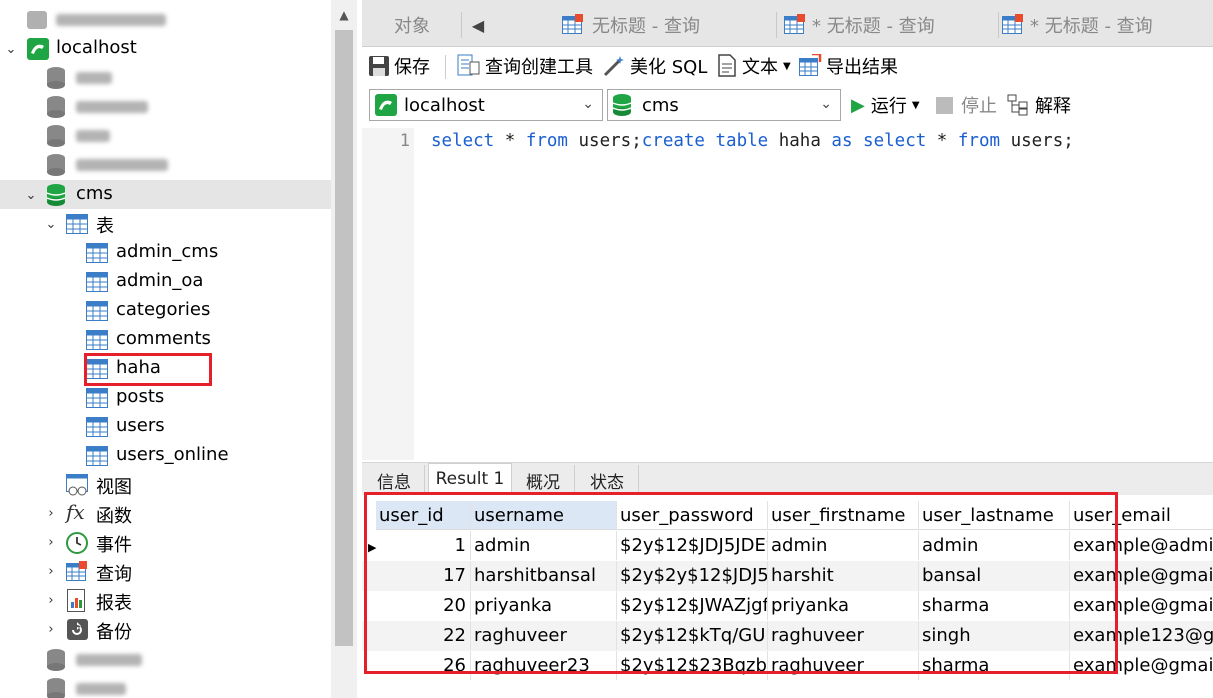  Describe the element at coordinates (692, 665) in the screenshot. I see `cell-user_password: $2y$12$23Bqzbyu` at that location.